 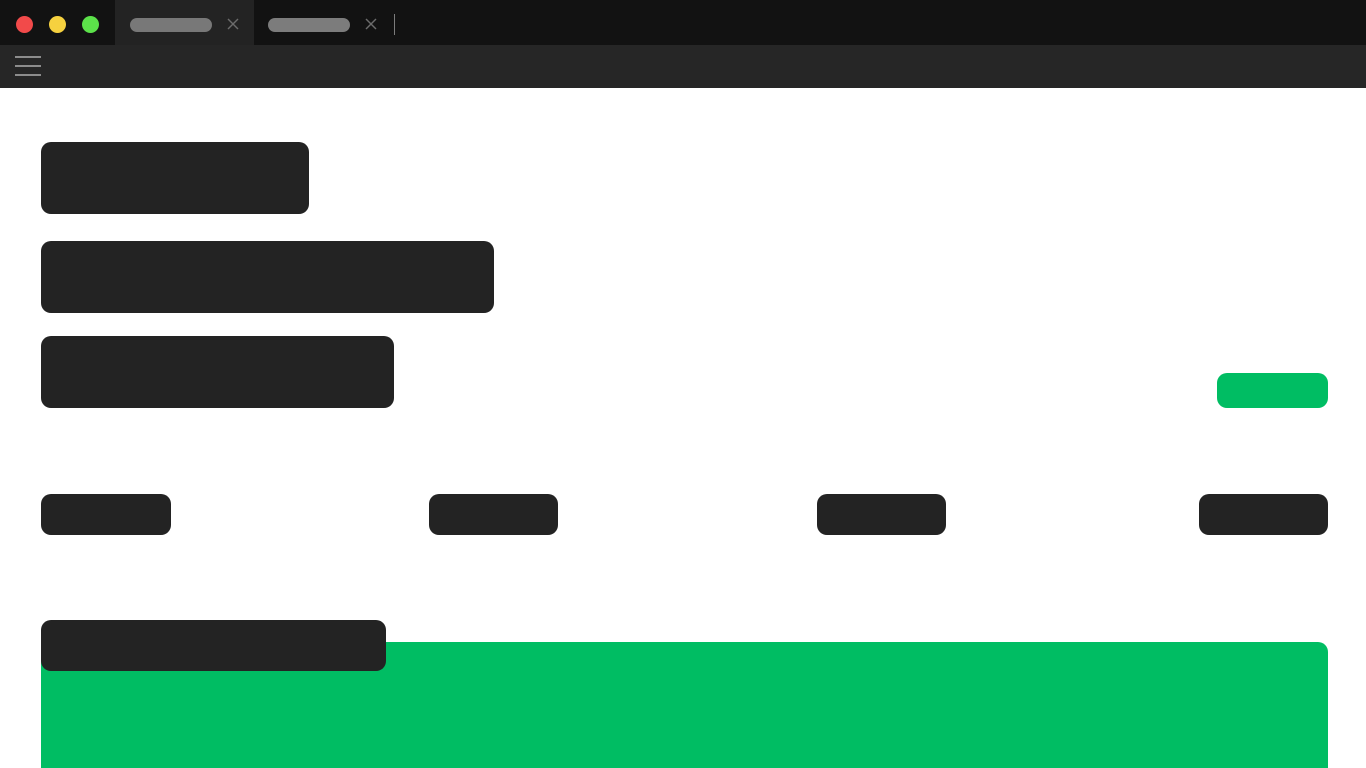 I want to click on window-titlebar, so click(x=683, y=22).